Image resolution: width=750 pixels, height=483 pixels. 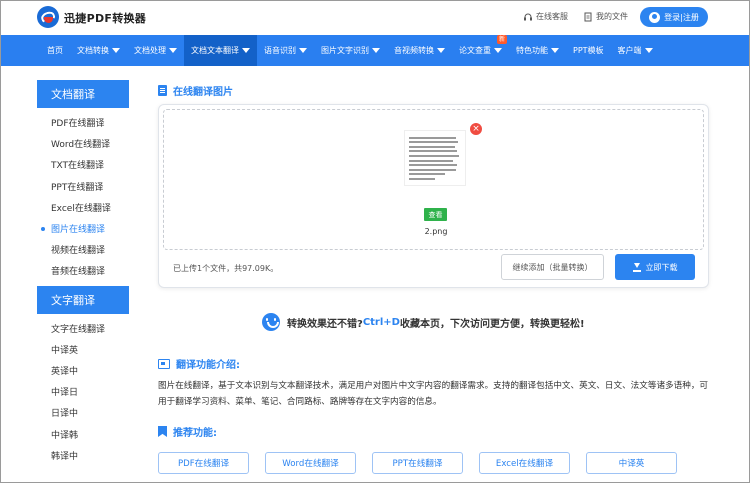 What do you see at coordinates (636, 267) in the screenshot?
I see `download-icon` at bounding box center [636, 267].